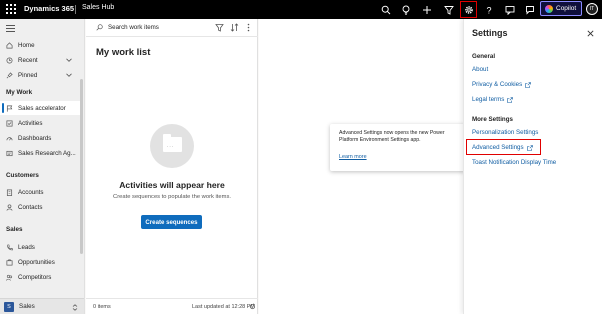 This screenshot has height=314, width=602. Describe the element at coordinates (248, 27) in the screenshot. I see `more-options-icon` at that location.